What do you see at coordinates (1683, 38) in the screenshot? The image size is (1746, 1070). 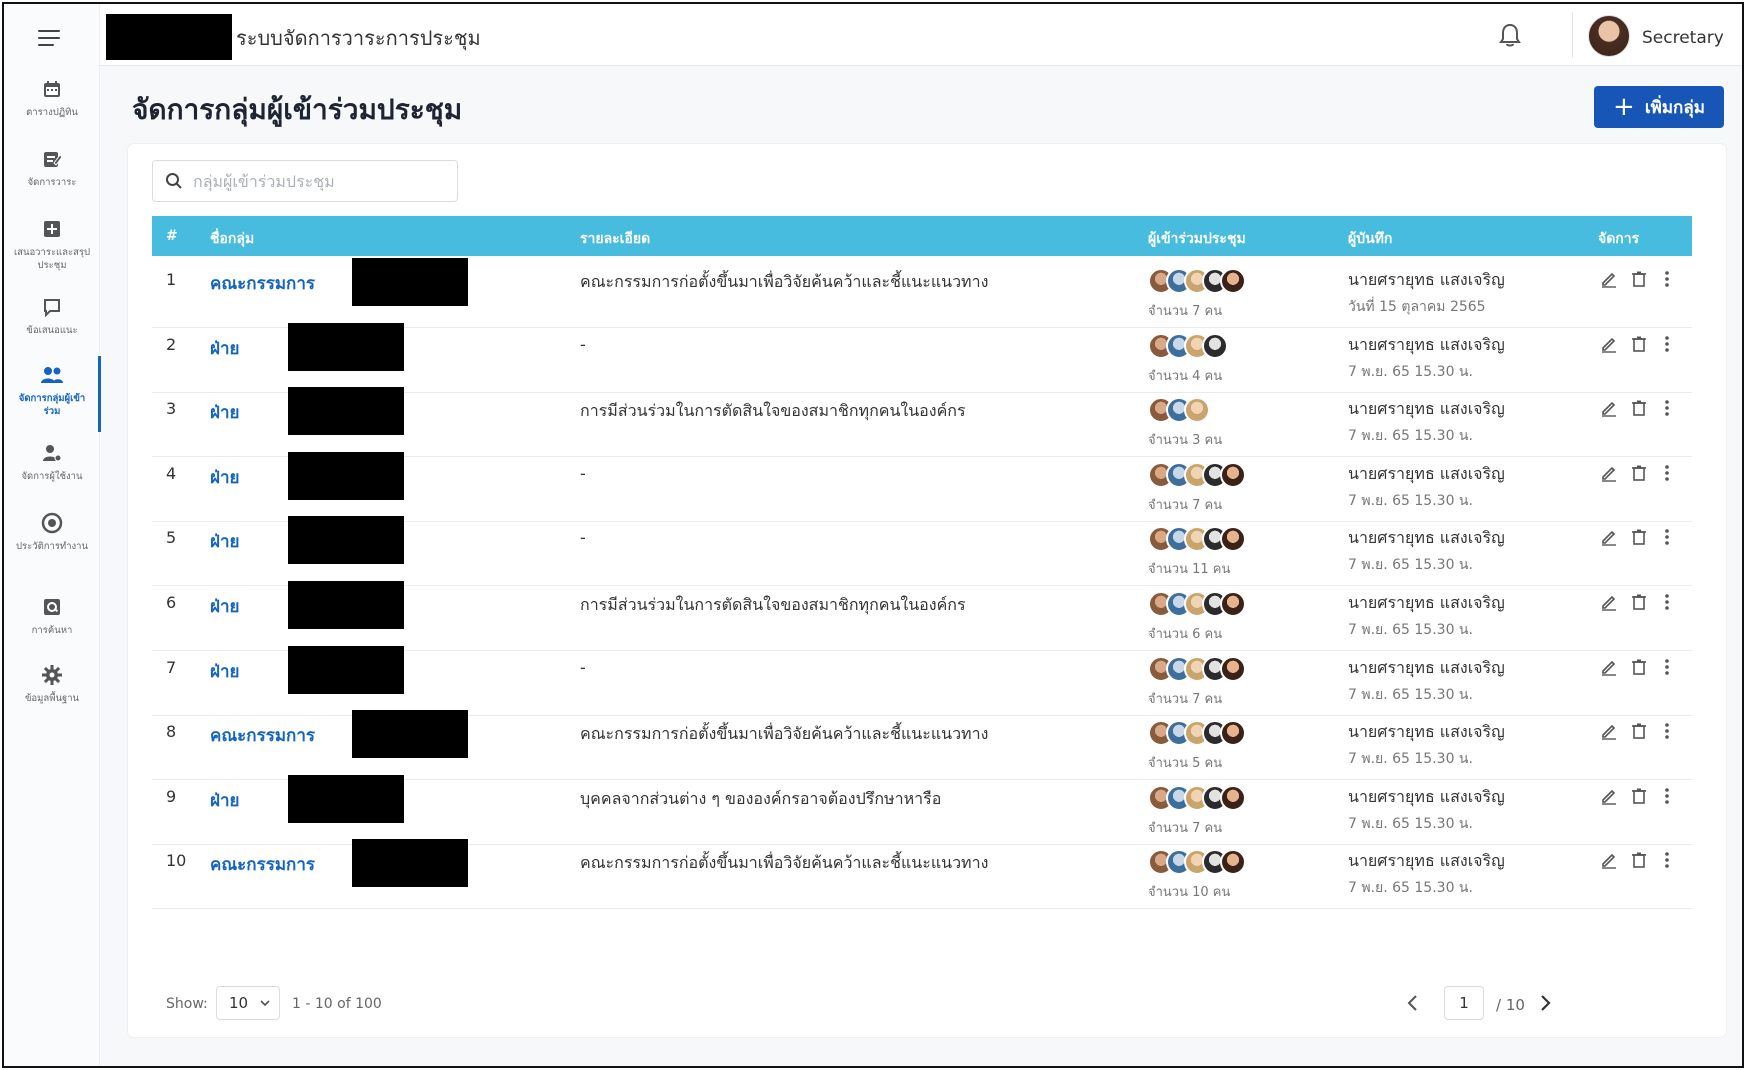 I see `user-name: Secretary` at bounding box center [1683, 38].